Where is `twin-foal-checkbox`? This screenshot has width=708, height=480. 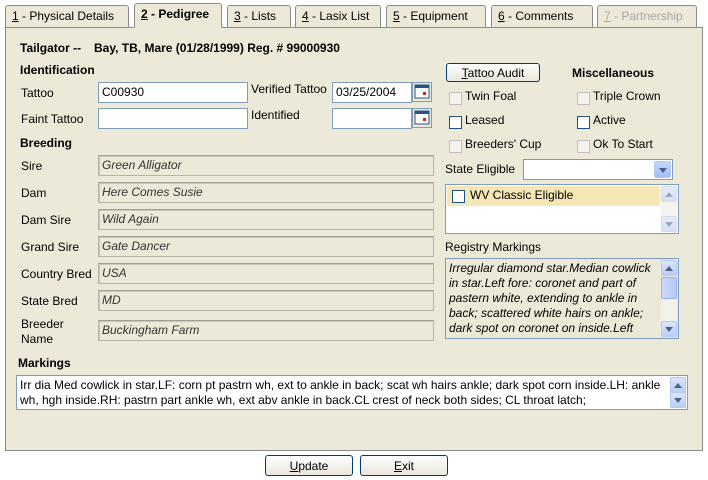
twin-foal-checkbox is located at coordinates (455, 98).